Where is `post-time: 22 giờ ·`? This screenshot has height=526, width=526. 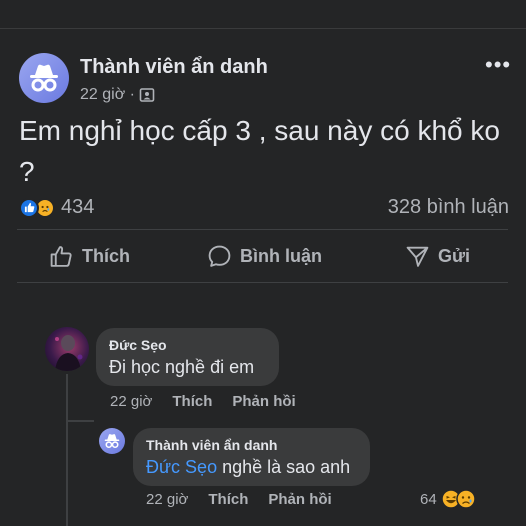
post-time: 22 giờ · is located at coordinates (107, 95).